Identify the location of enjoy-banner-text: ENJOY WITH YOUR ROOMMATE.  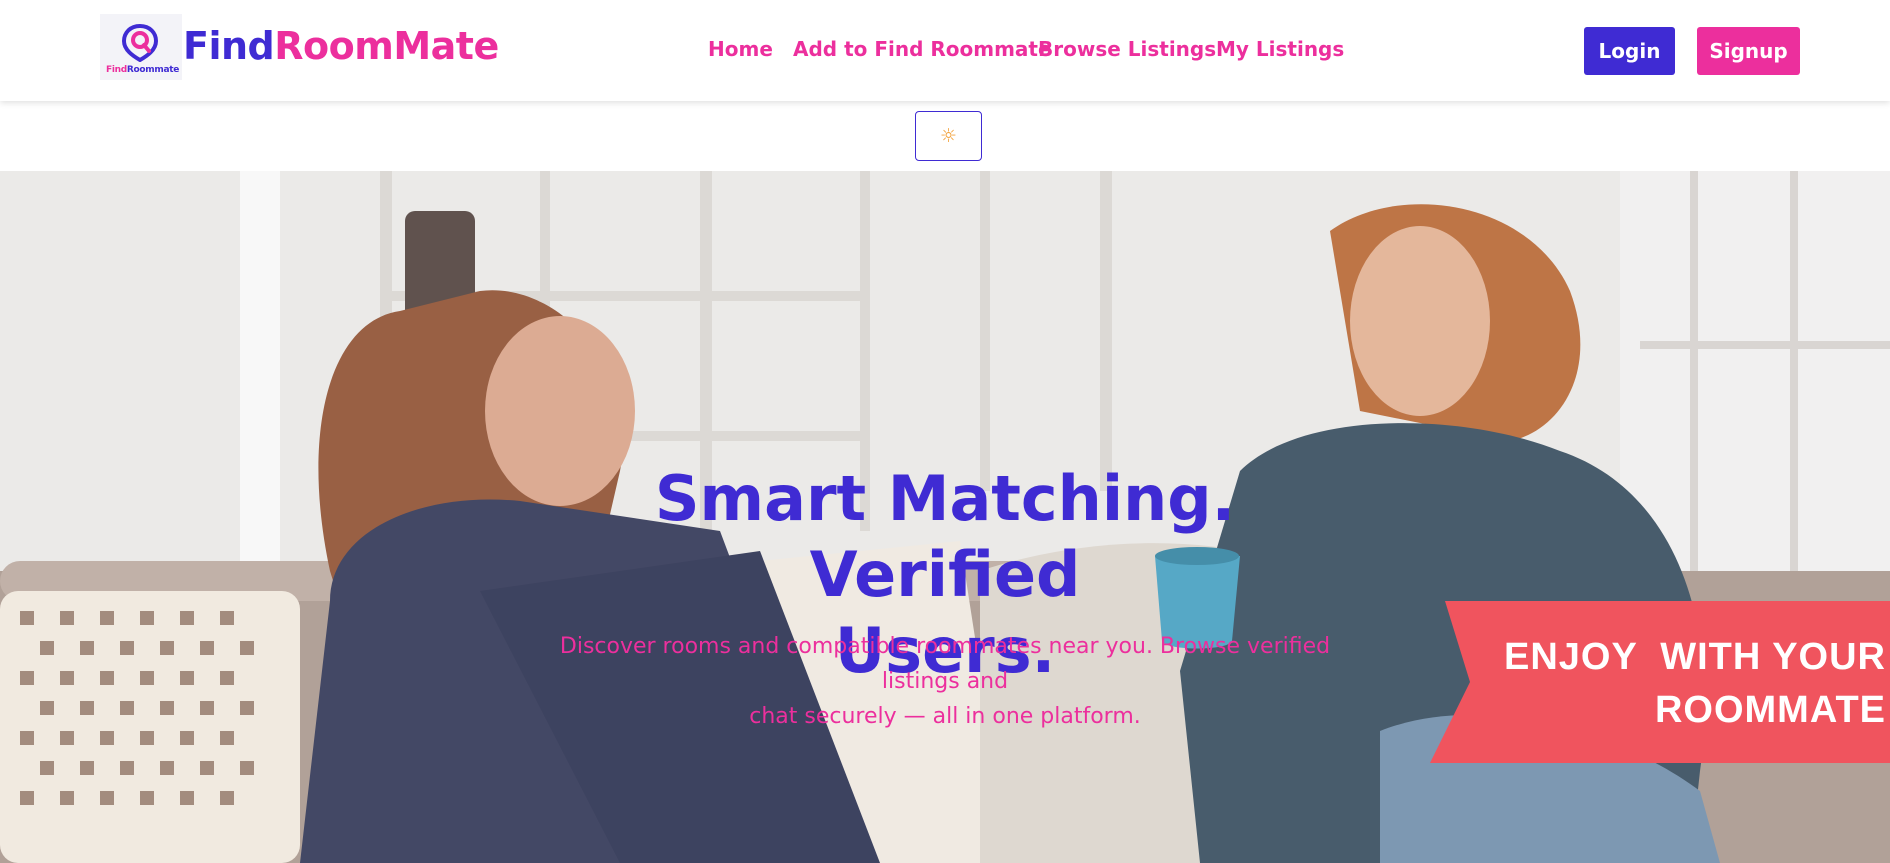
(1695, 683).